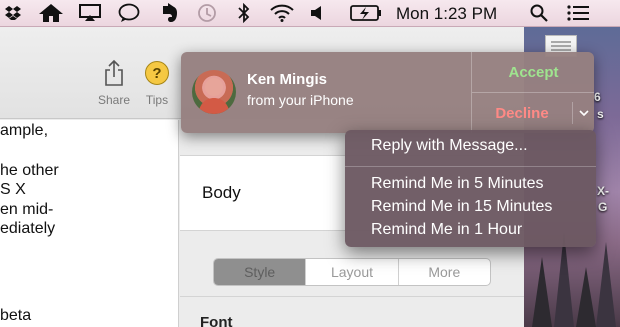 The height and width of the screenshot is (327, 620). Describe the element at coordinates (114, 100) in the screenshot. I see `share-label: Share` at that location.